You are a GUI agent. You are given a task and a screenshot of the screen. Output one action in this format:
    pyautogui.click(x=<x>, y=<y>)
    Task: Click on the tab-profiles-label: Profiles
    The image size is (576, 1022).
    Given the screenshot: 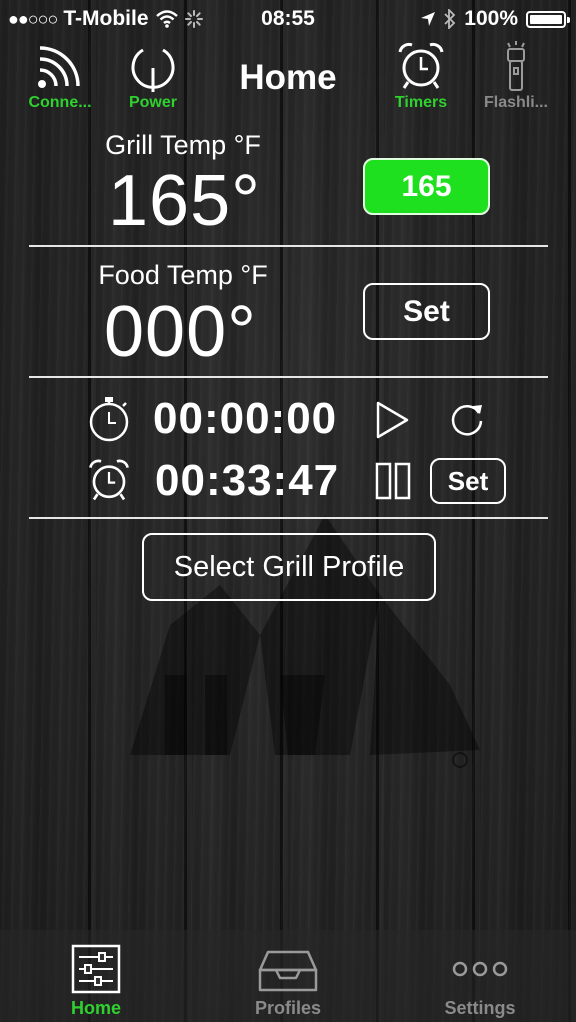 What is the action you would take?
    pyautogui.click(x=288, y=1008)
    